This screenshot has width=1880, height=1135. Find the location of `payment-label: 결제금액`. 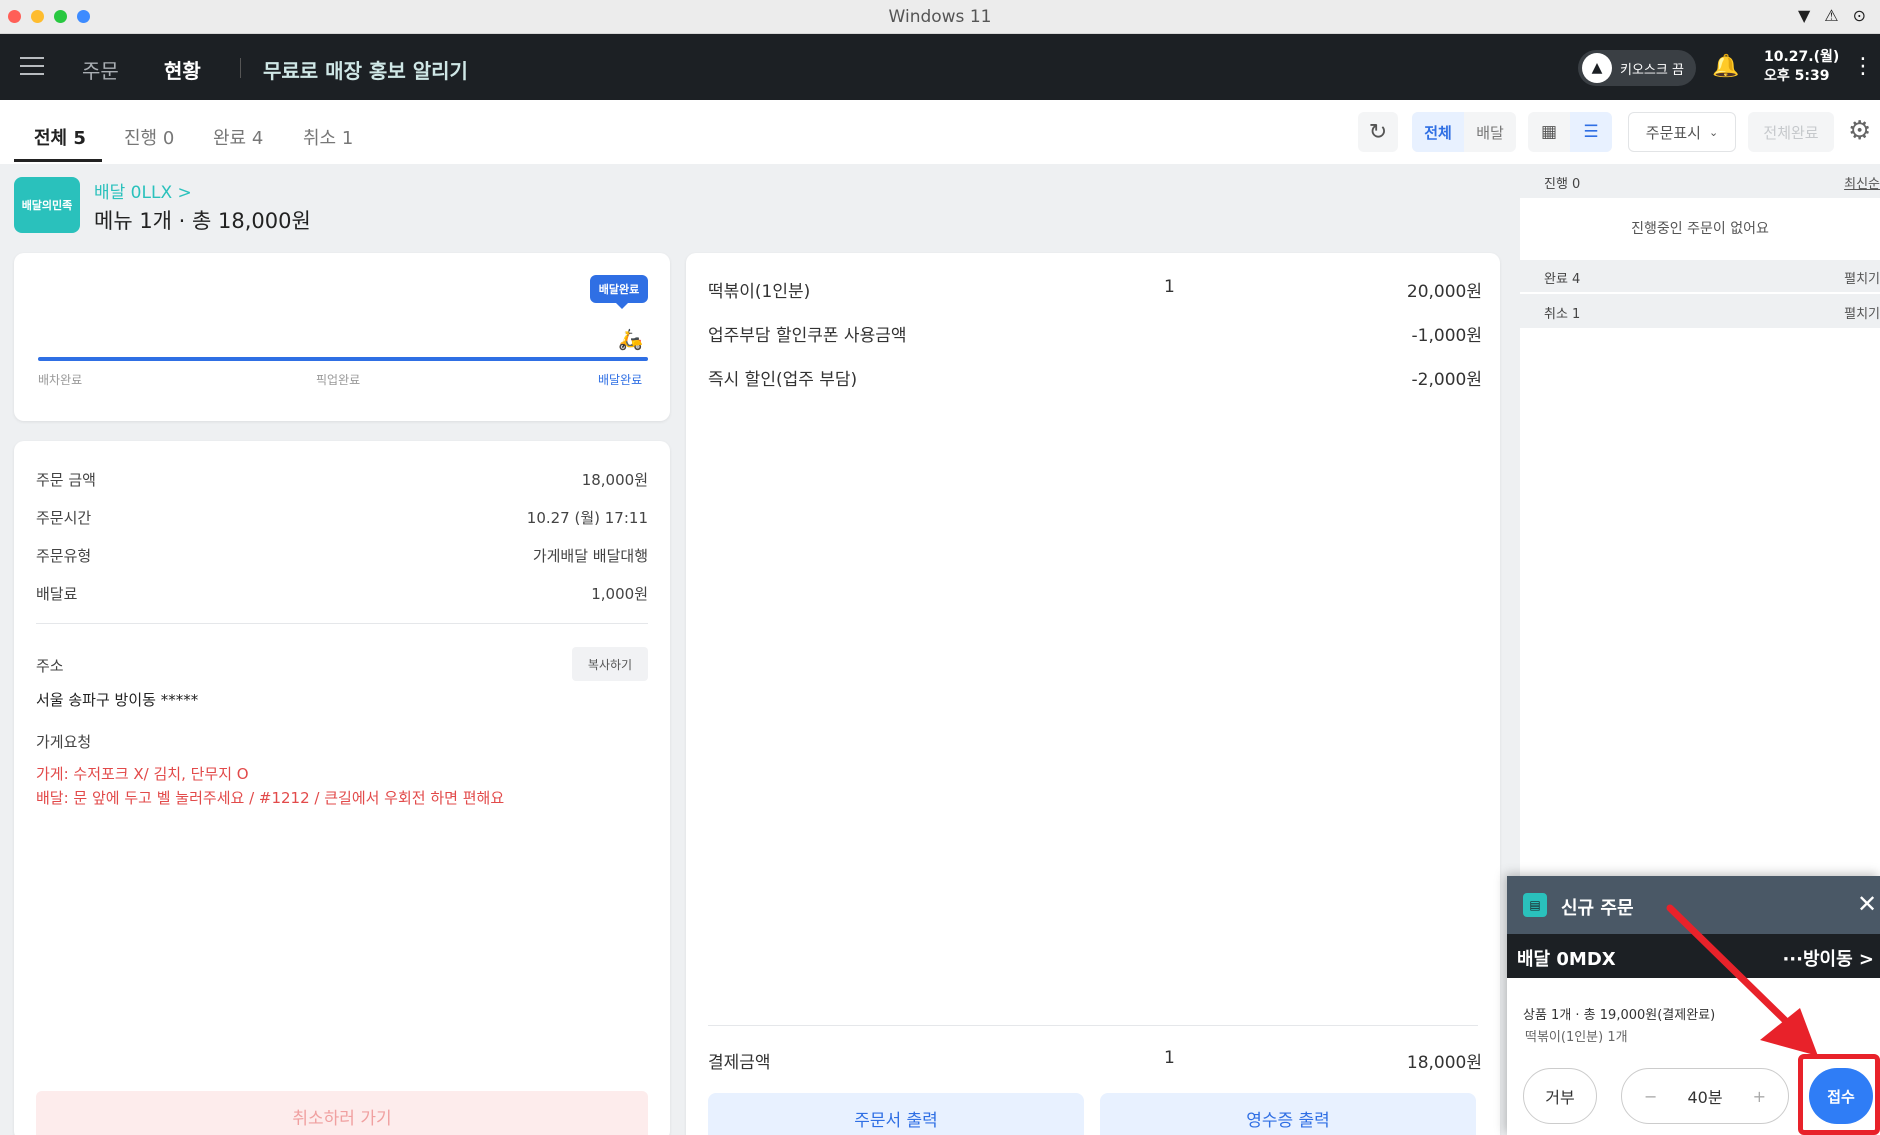

payment-label: 결제금액 is located at coordinates (739, 1063).